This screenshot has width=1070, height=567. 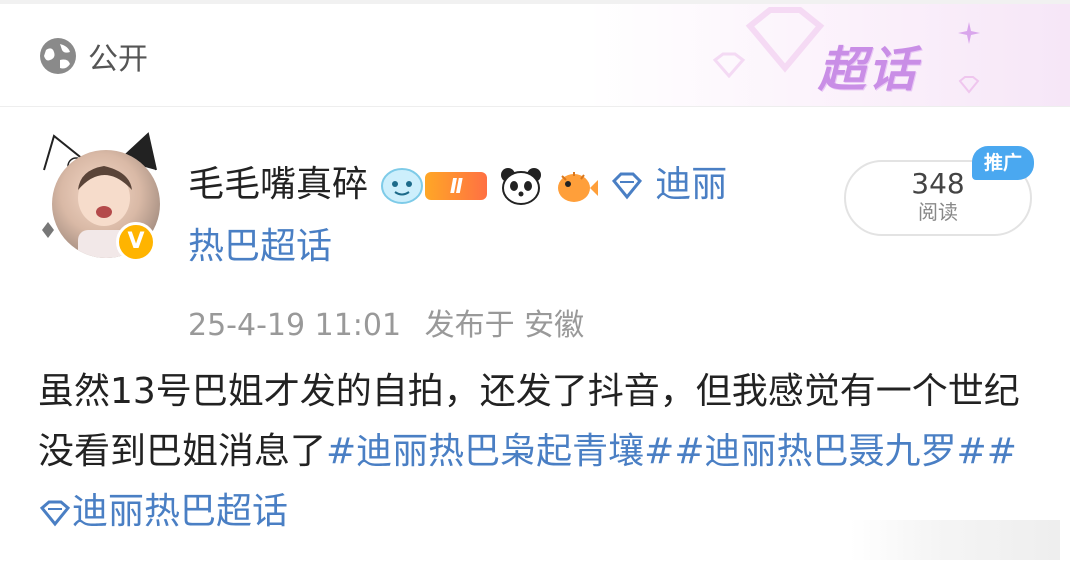 What do you see at coordinates (868, 65) in the screenshot?
I see `supertopic-title: 超话` at bounding box center [868, 65].